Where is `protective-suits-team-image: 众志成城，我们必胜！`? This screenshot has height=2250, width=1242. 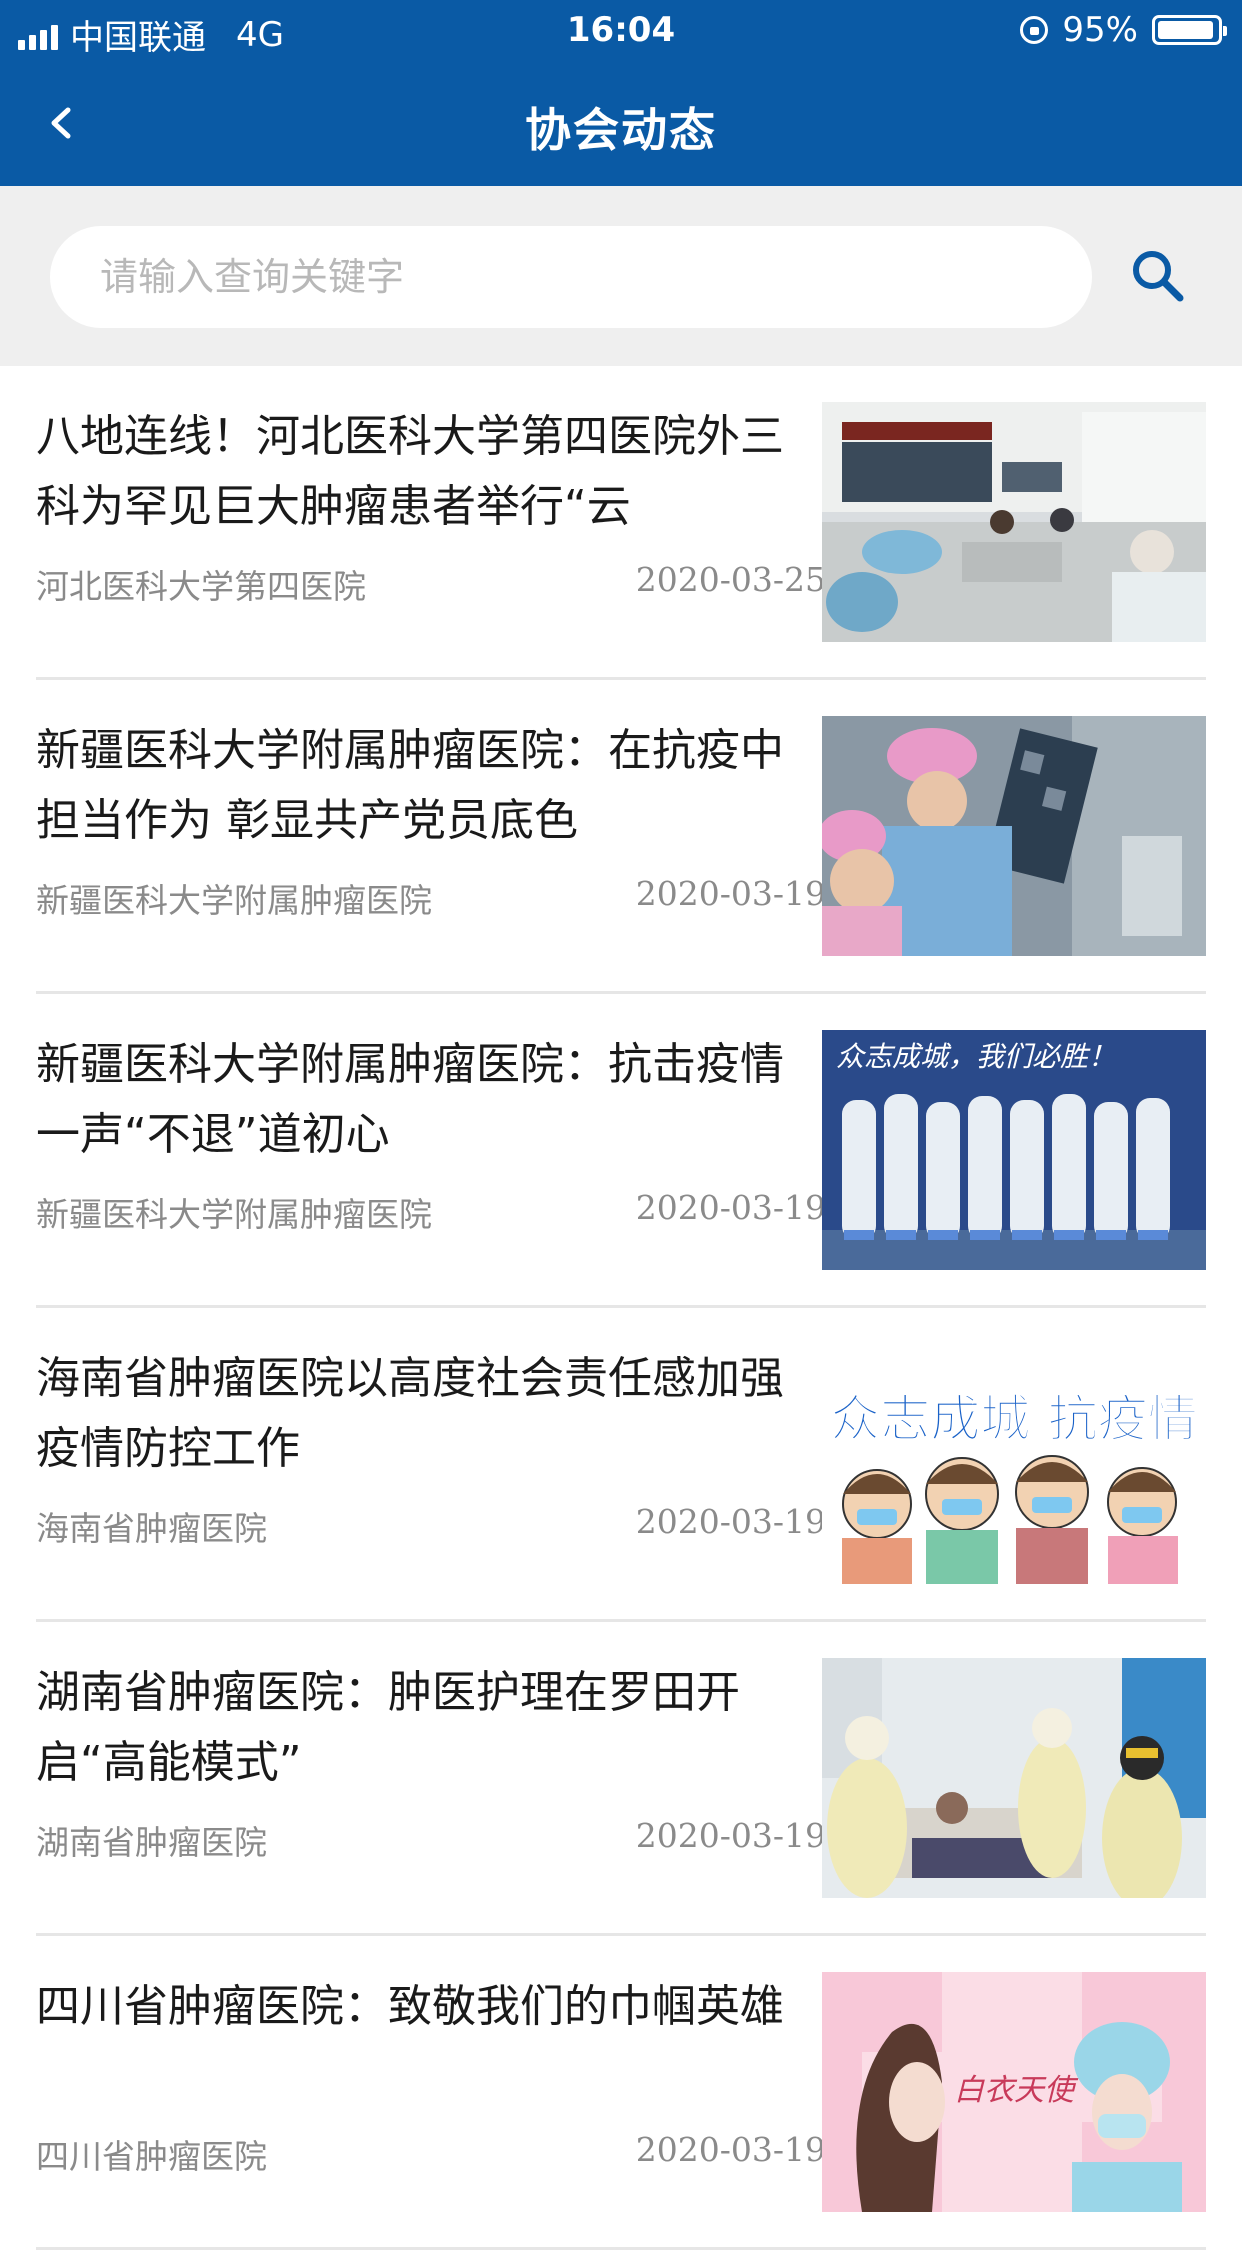
protective-suits-team-image: 众志成城，我们必胜！ is located at coordinates (1014, 1150).